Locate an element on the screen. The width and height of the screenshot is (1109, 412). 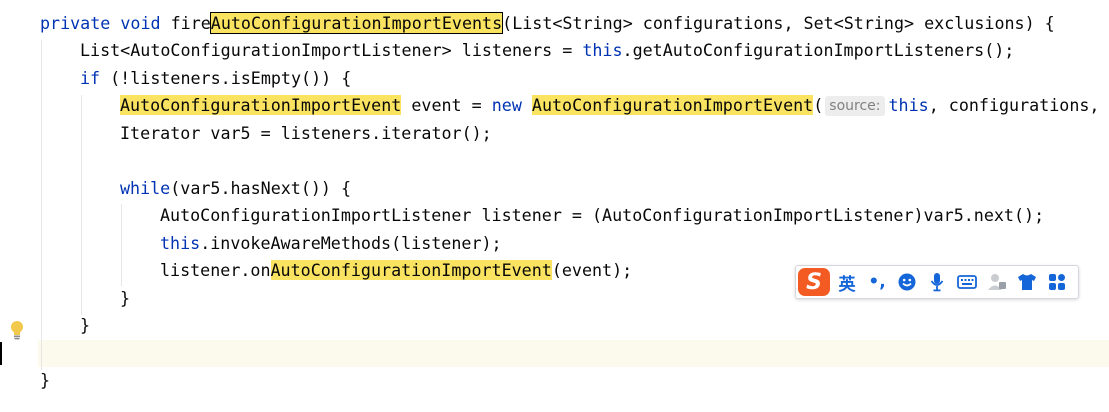
ime-toolbar: S 英 •, is located at coordinates (937, 282).